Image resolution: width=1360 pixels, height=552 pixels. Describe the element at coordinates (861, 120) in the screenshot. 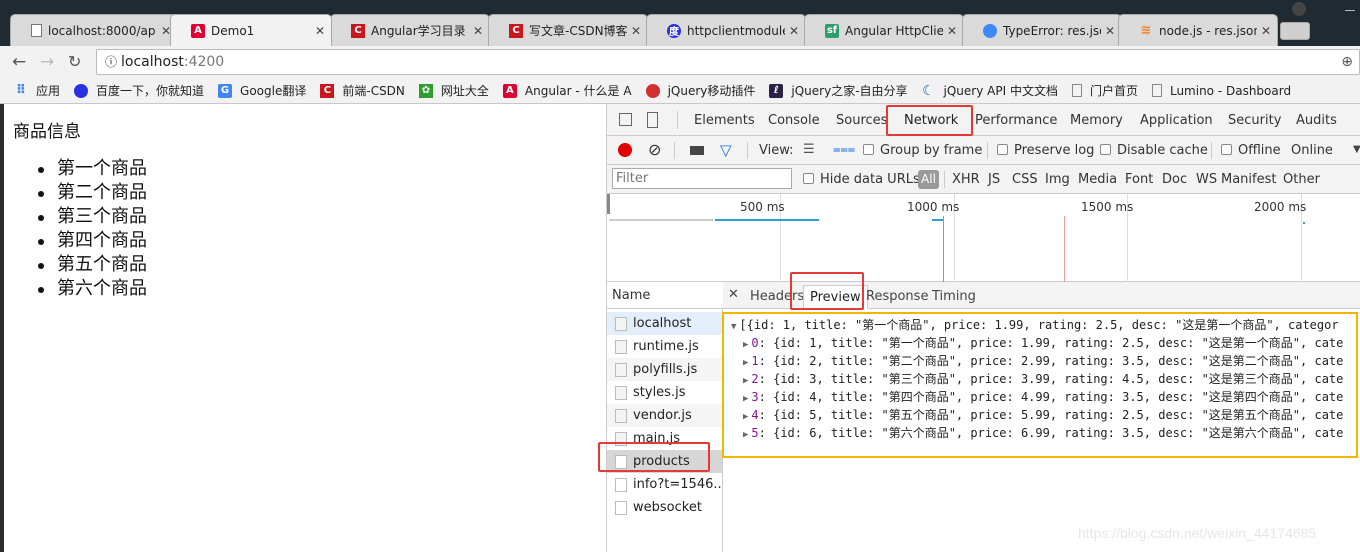

I see `tab-sources: Sources` at that location.